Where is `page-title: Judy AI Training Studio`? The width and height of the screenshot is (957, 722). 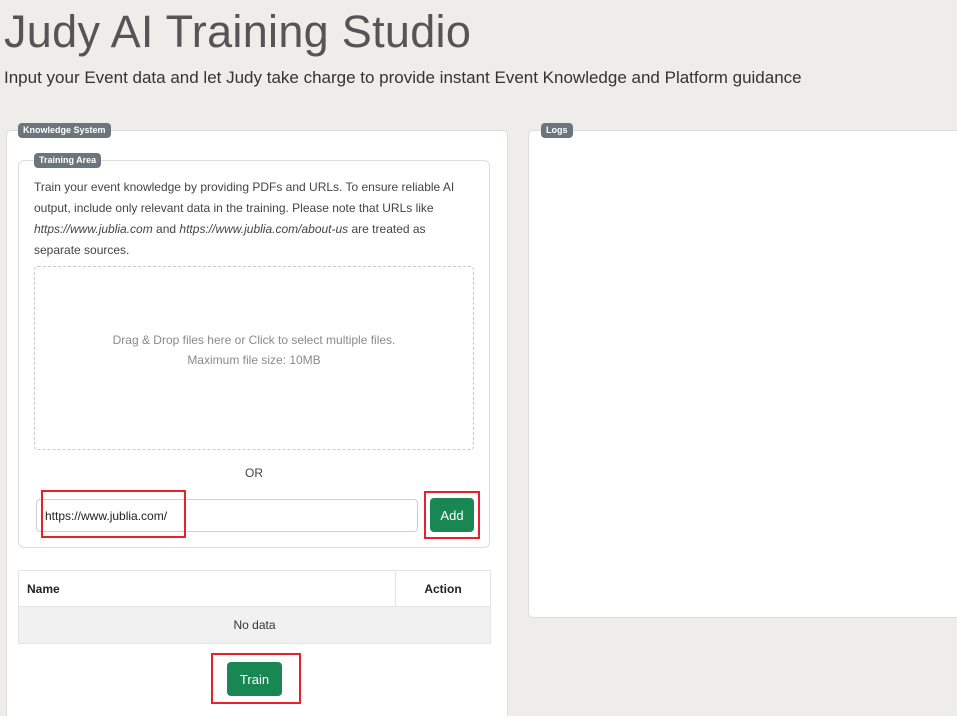 page-title: Judy AI Training Studio is located at coordinates (238, 31).